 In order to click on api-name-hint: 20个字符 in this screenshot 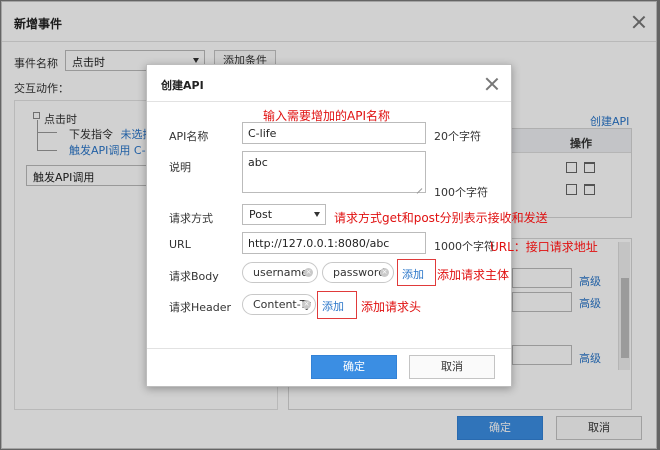, I will do `click(457, 136)`.